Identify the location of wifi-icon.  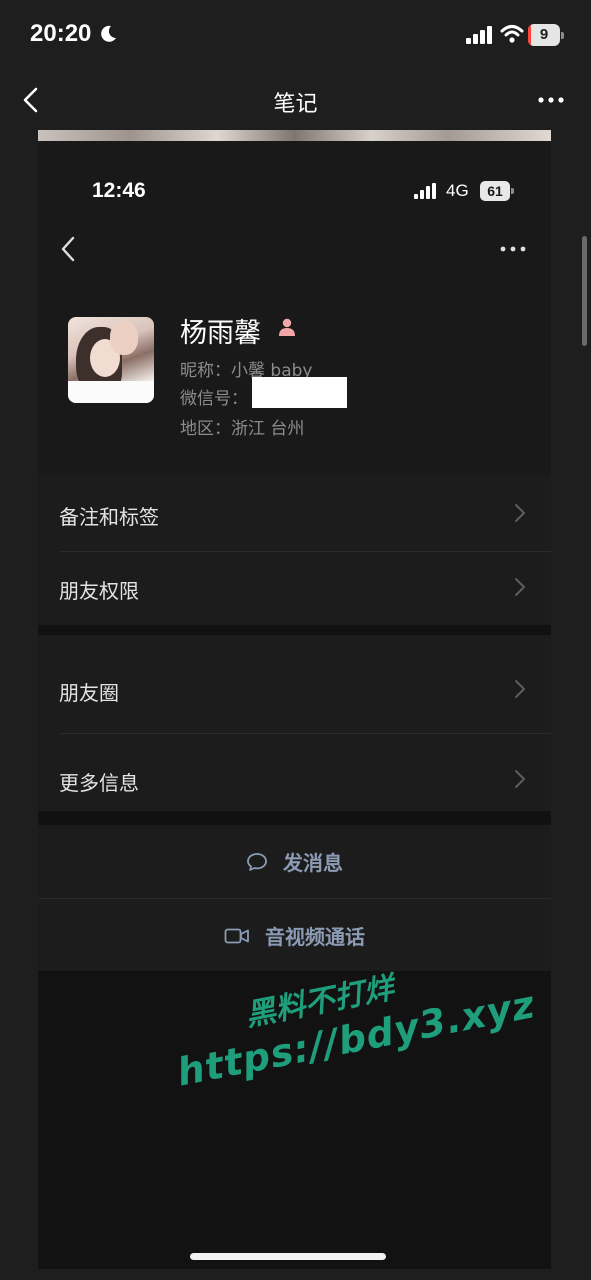
(512, 34).